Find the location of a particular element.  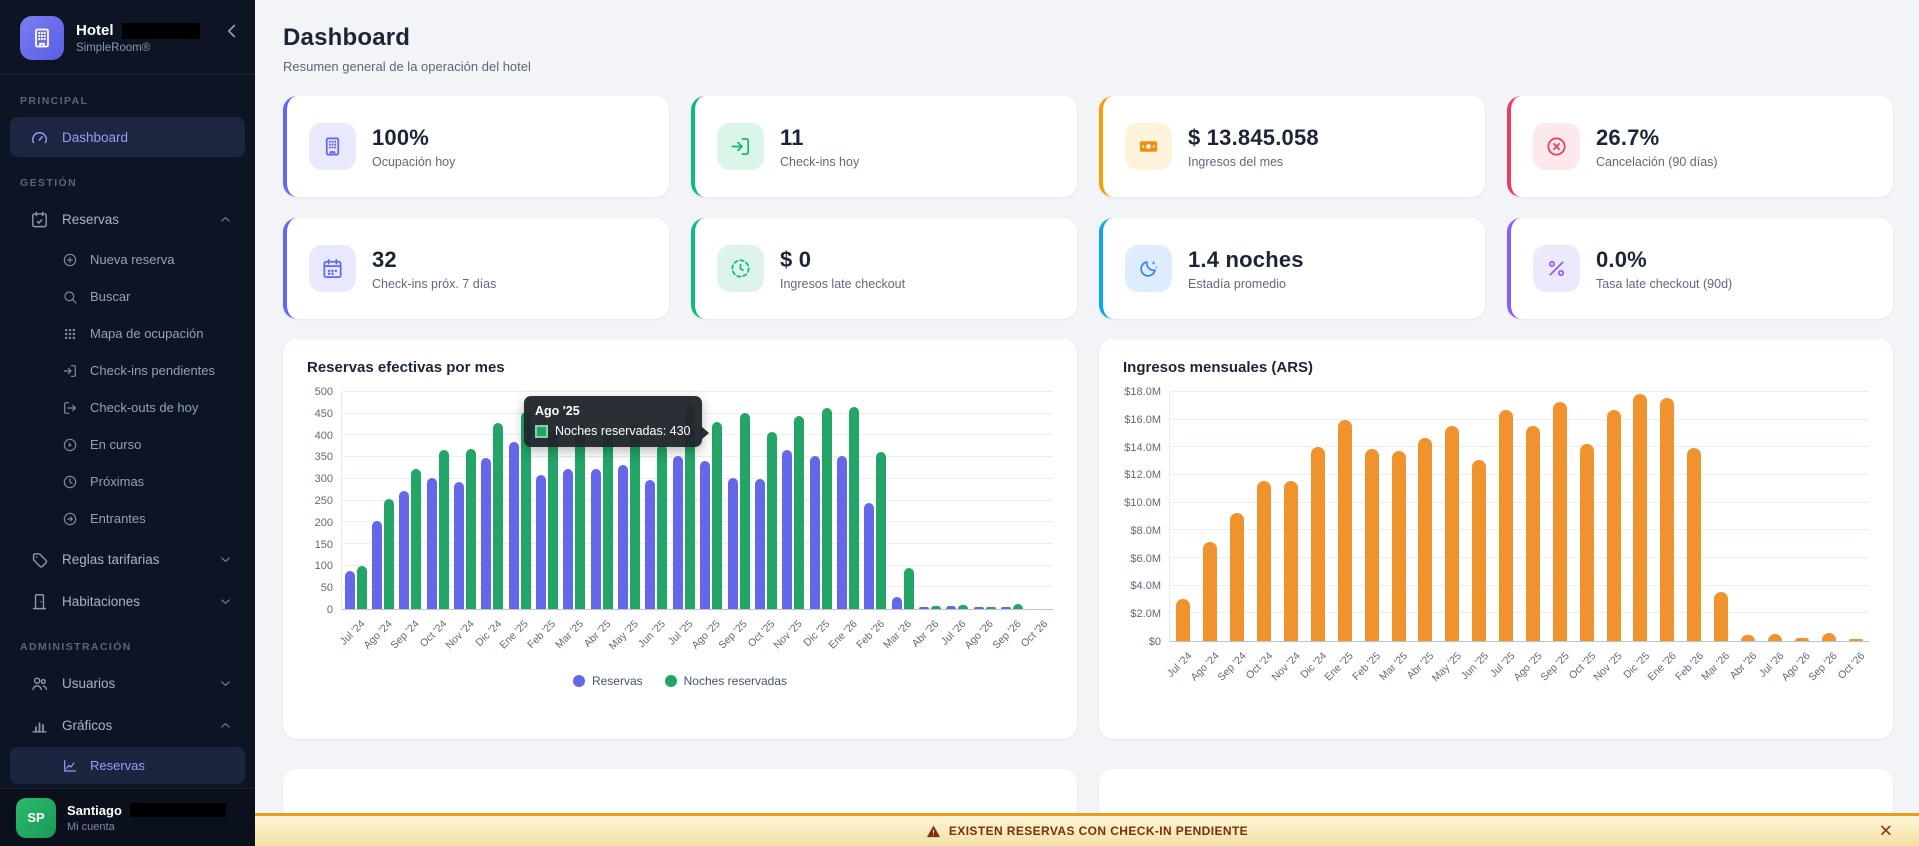

sidebar-item-graficos: Gráficos is located at coordinates (127, 725).